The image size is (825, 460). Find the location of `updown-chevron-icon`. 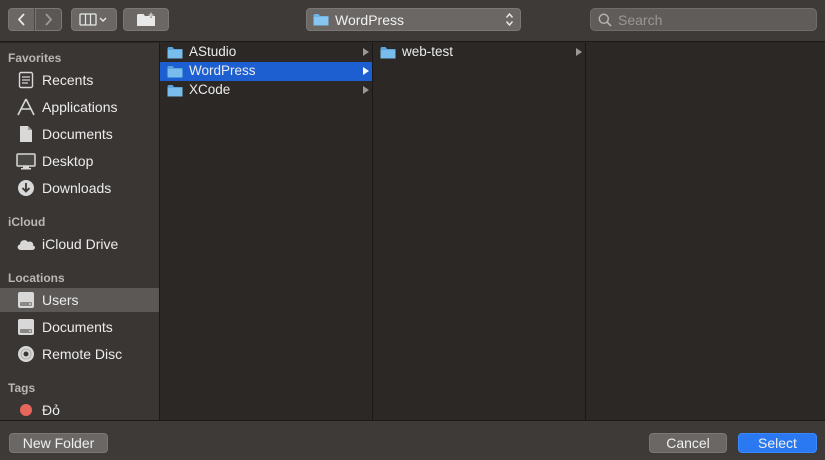

updown-chevron-icon is located at coordinates (509, 19).